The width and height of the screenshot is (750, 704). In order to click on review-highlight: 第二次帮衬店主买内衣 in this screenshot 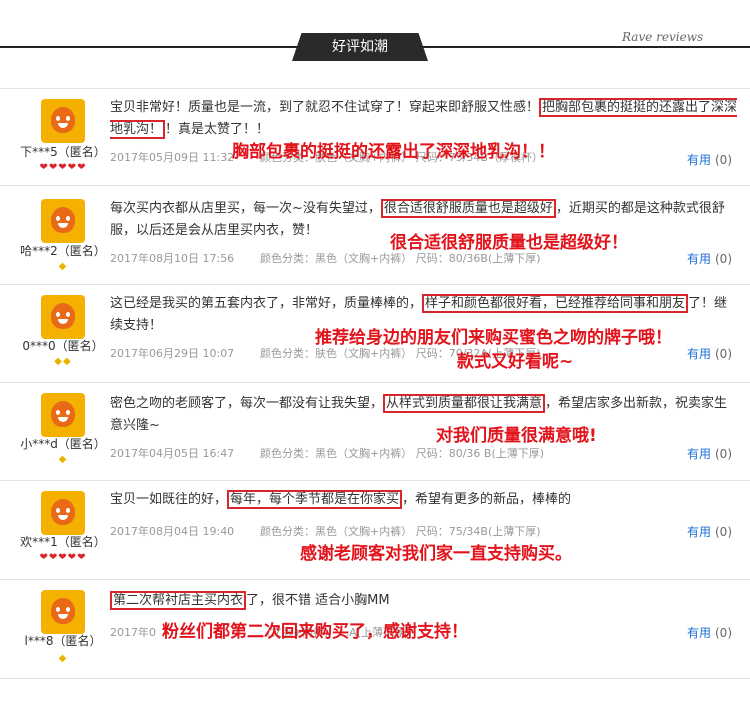, I will do `click(178, 600)`.